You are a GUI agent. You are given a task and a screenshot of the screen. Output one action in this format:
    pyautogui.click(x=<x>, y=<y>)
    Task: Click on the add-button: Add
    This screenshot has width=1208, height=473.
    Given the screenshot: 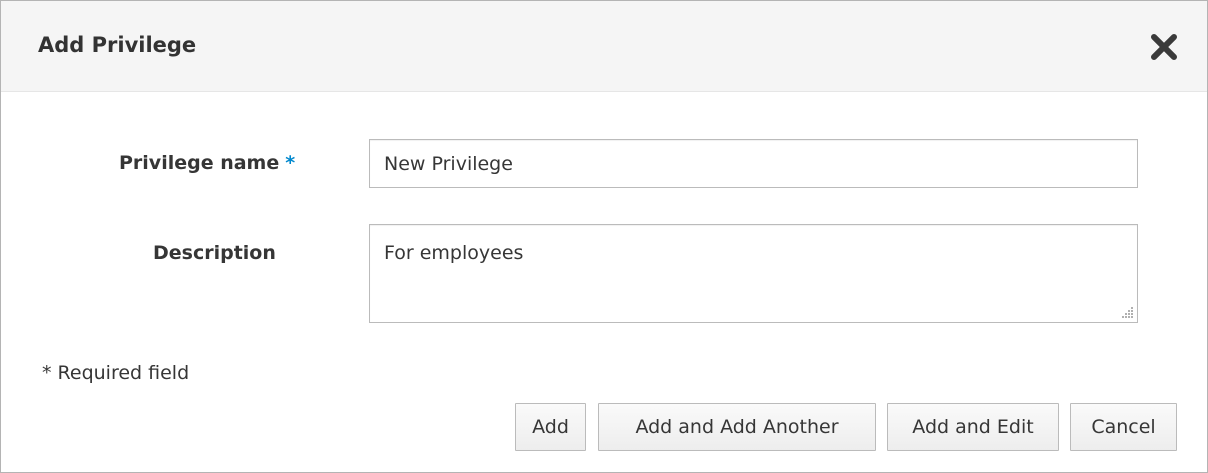 What is the action you would take?
    pyautogui.click(x=550, y=427)
    